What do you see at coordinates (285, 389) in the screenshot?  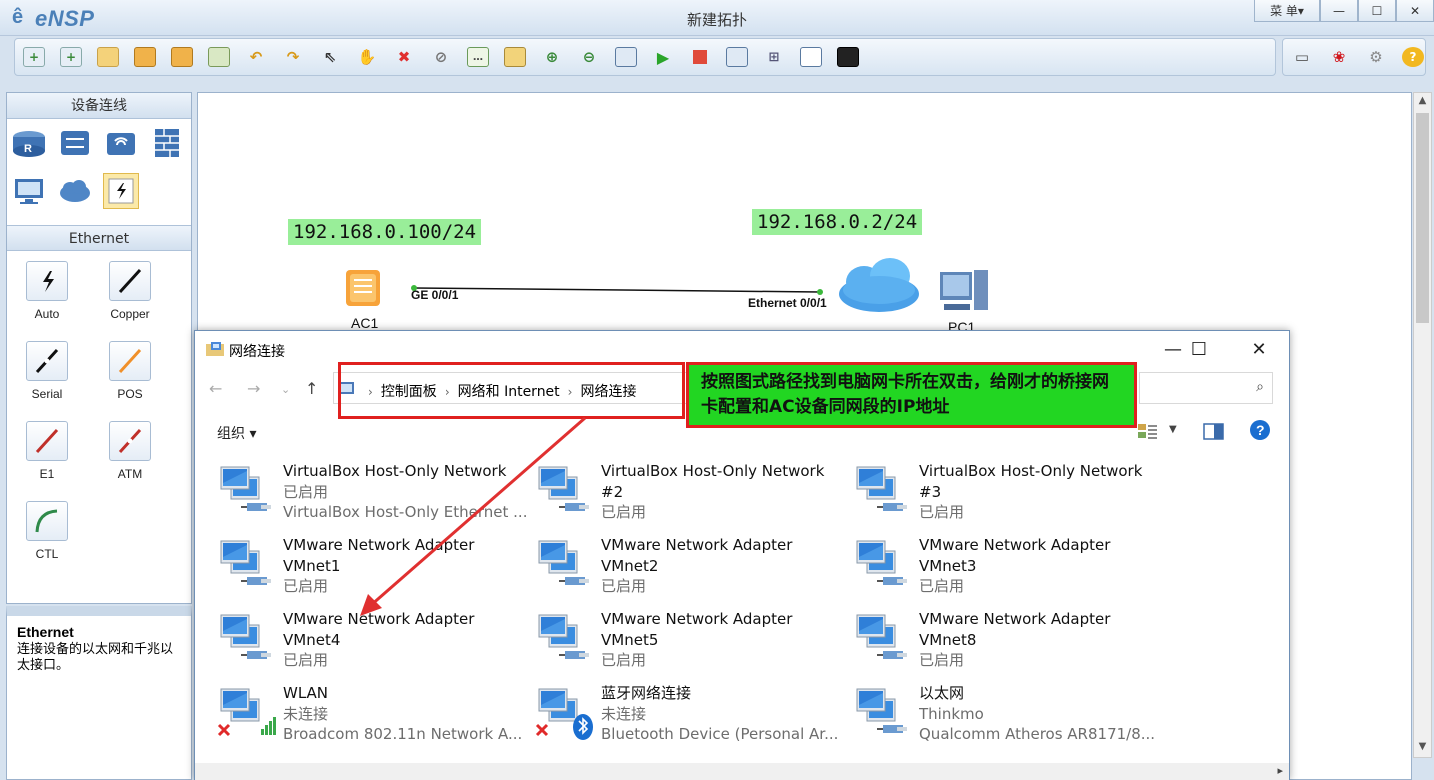 I see `recent-dropdown-icon: ⌄` at bounding box center [285, 389].